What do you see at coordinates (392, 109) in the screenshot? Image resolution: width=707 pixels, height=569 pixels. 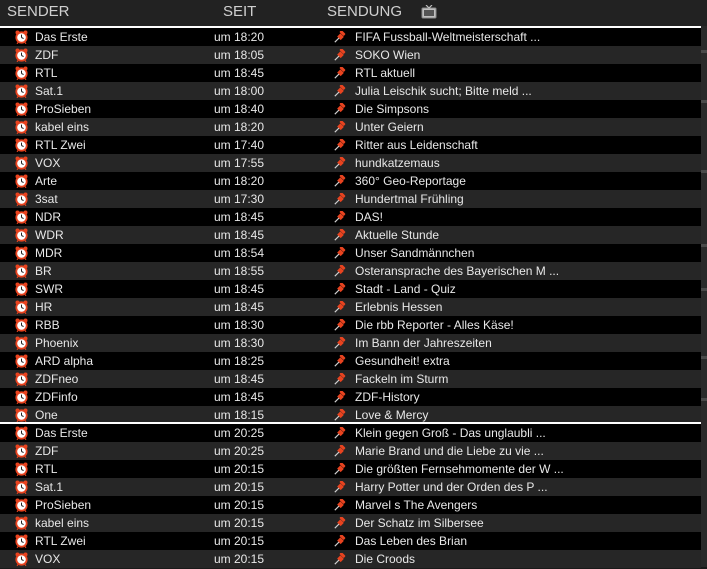 I see `show-title: Die Simpsons` at bounding box center [392, 109].